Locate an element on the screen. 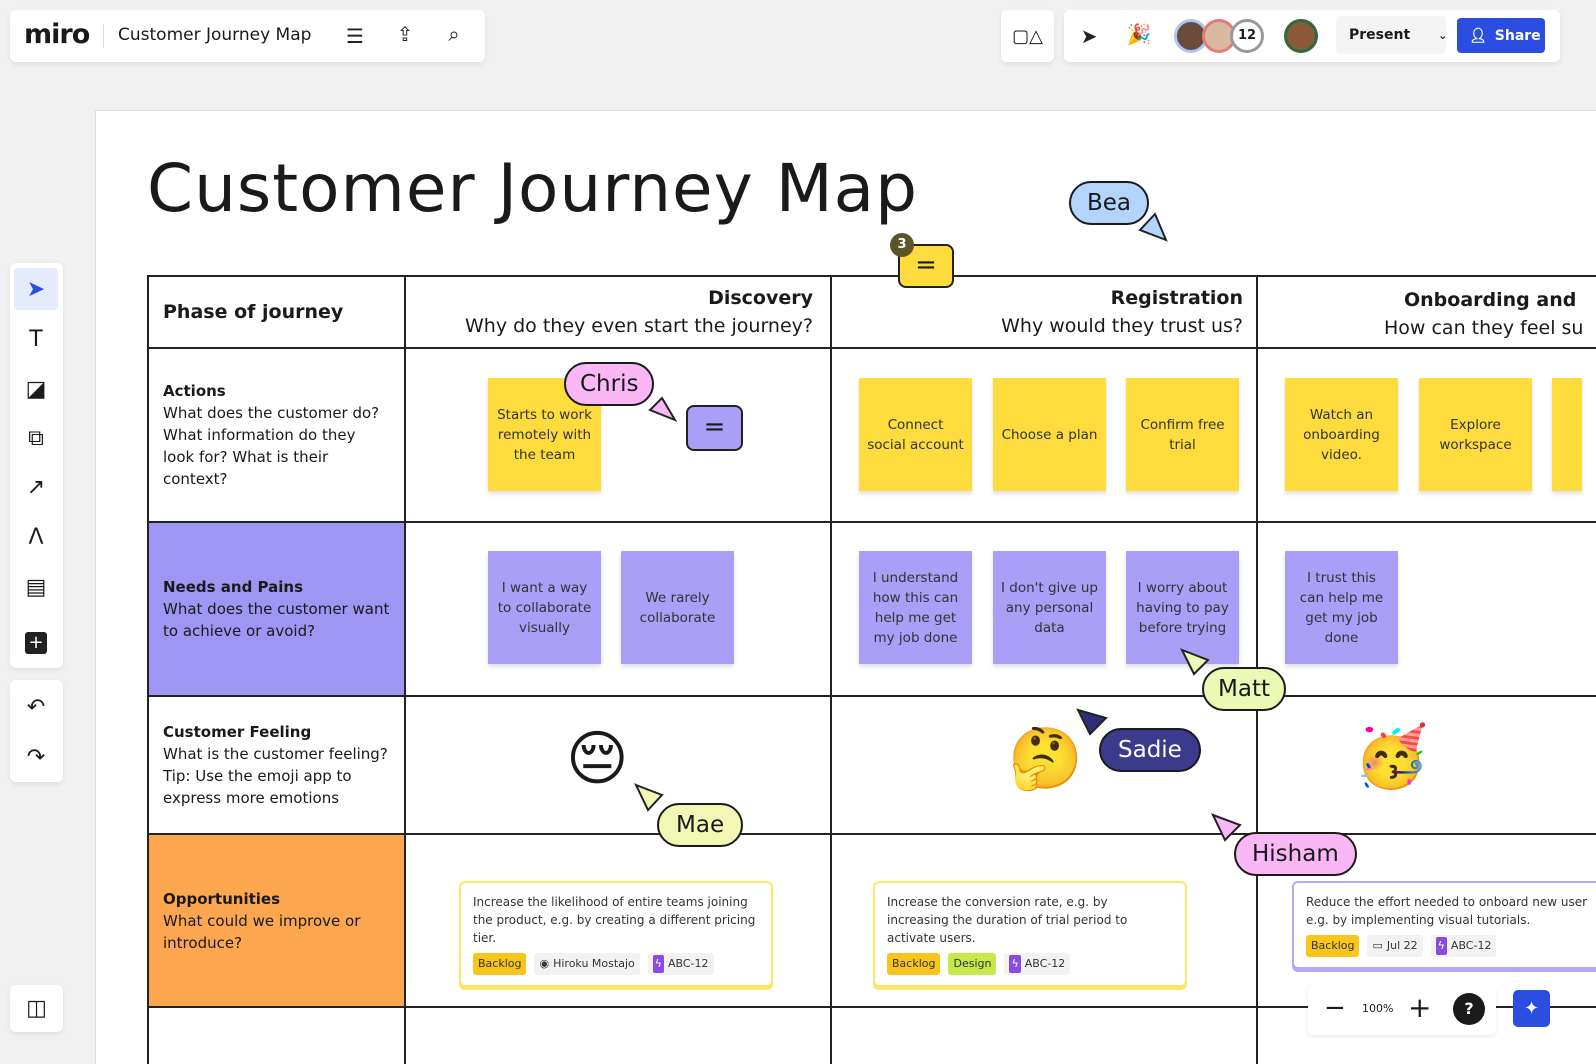 The image size is (1596, 1064). cursor-label-chris: Chris is located at coordinates (609, 384).